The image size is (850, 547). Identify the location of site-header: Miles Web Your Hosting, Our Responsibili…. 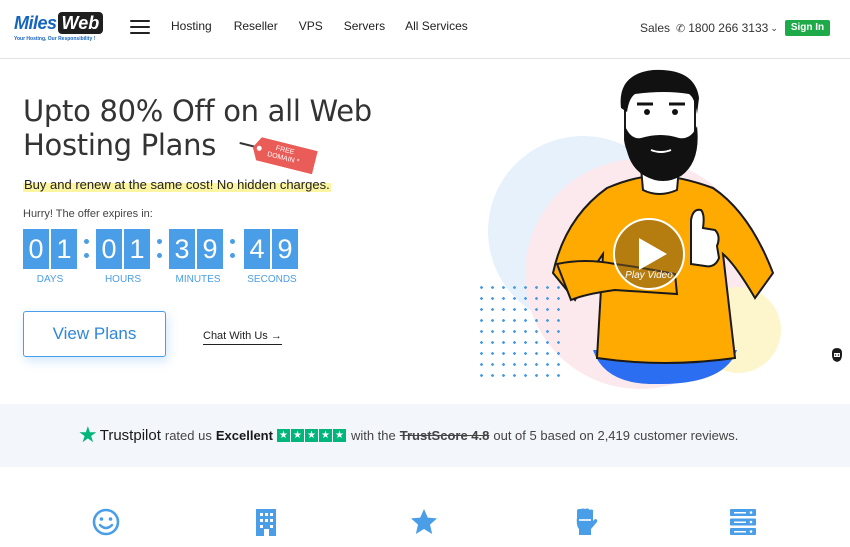
(425, 29).